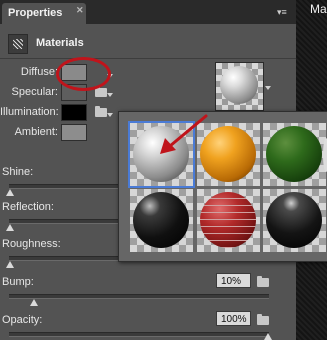 The width and height of the screenshot is (327, 340). What do you see at coordinates (18, 44) in the screenshot?
I see `materials-icon` at bounding box center [18, 44].